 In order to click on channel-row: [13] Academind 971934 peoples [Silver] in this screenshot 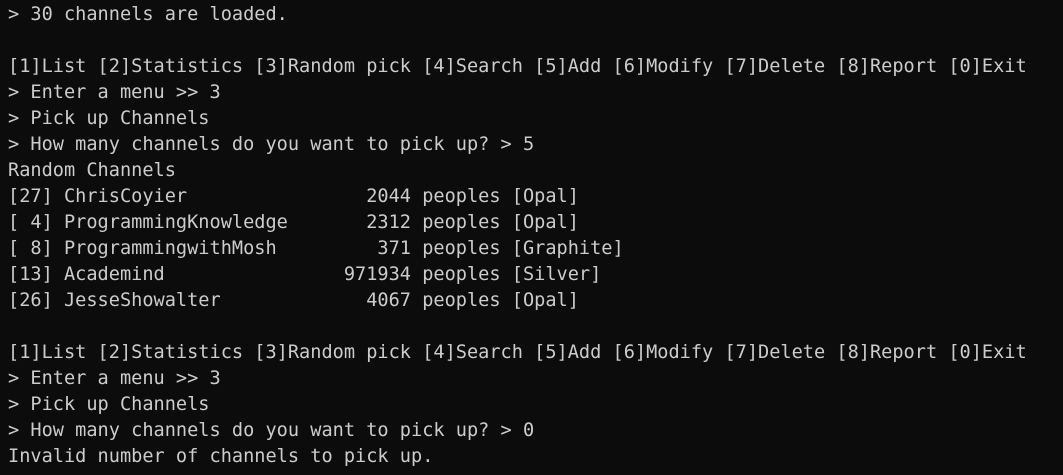, I will do `click(305, 274)`.